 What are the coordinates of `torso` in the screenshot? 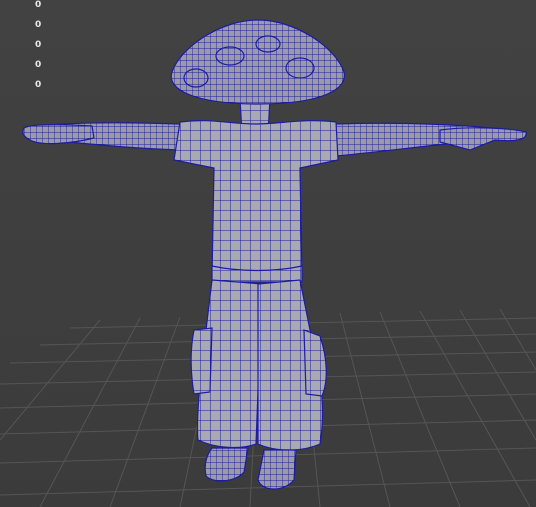 It's located at (256, 199).